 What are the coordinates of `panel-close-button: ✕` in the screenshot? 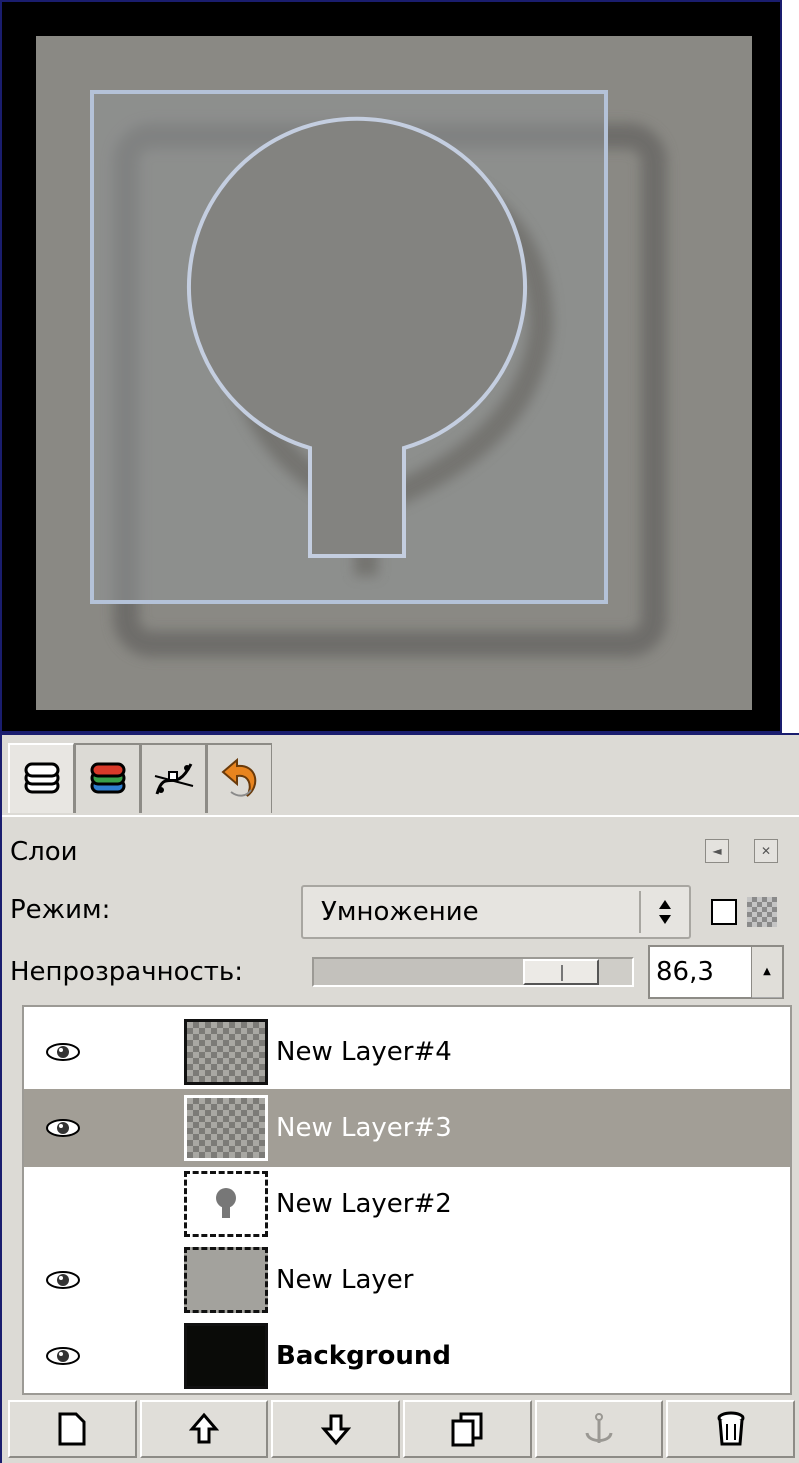 It's located at (766, 851).